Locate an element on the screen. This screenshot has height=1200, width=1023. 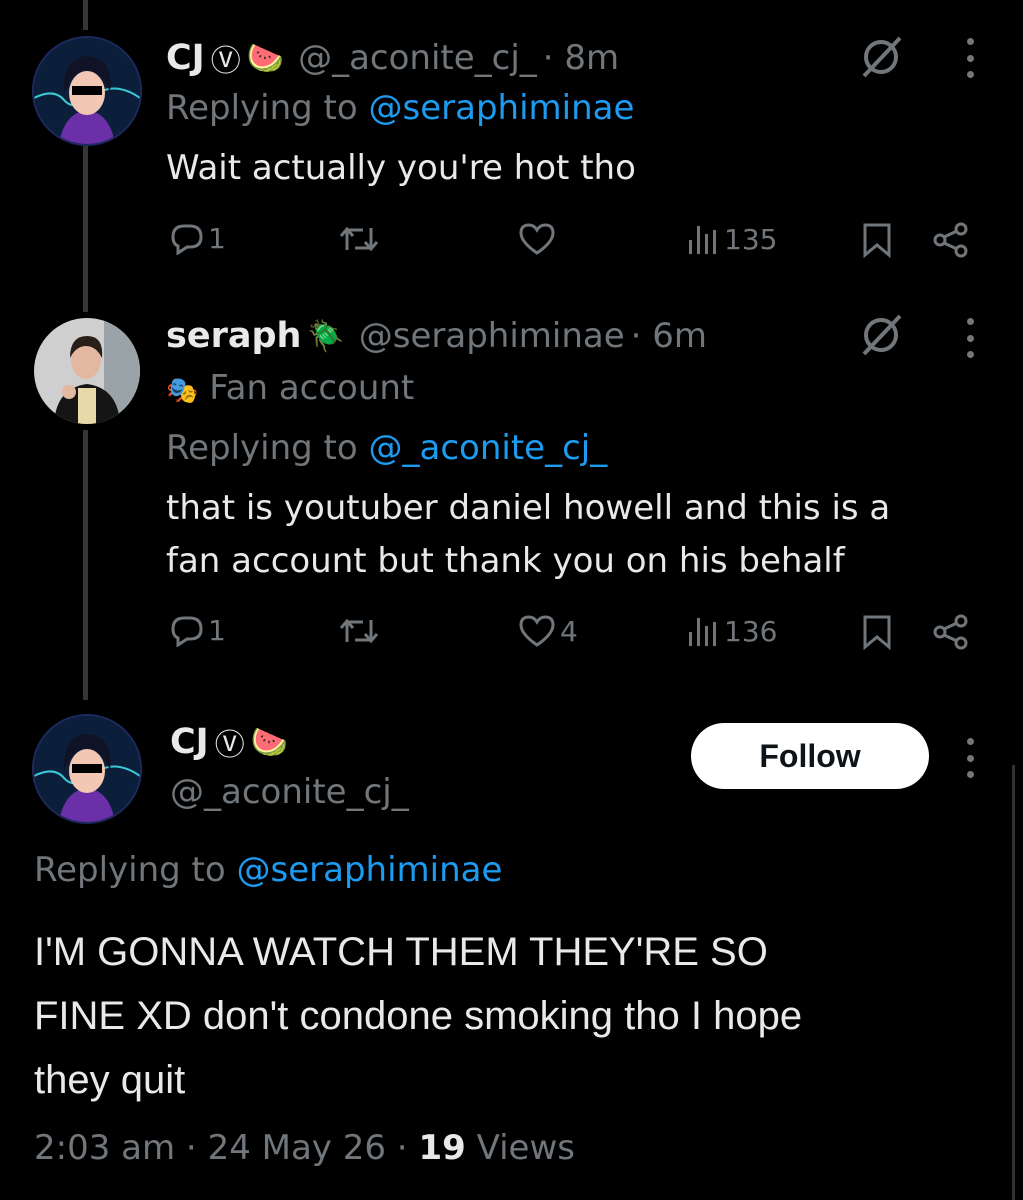
tweet1-replying-line: Replying to @seraphiminae is located at coordinates (400, 108).